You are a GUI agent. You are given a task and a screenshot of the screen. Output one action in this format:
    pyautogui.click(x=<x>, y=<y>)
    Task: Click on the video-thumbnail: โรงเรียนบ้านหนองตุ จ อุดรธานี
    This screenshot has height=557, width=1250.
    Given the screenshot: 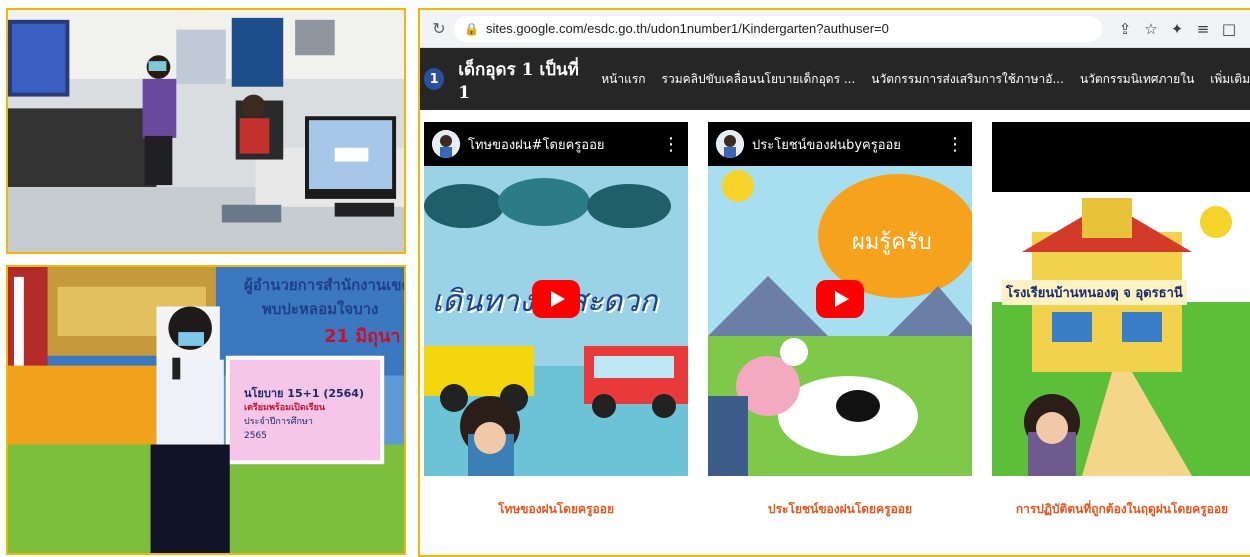 What is the action you would take?
    pyautogui.click(x=1121, y=334)
    